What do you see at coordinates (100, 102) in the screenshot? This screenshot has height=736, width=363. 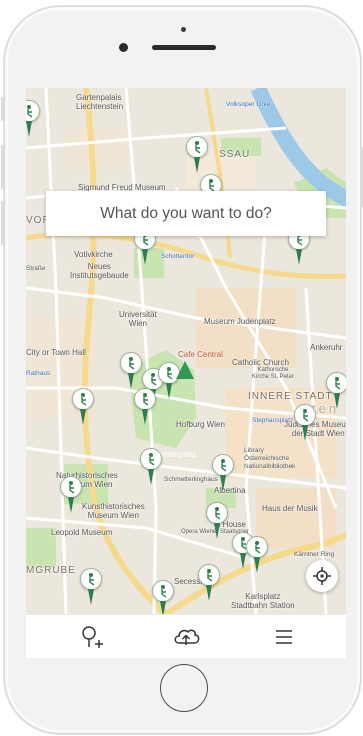 I see `map-label-gartenpalais: Gartenpalais Liechtenstein` at bounding box center [100, 102].